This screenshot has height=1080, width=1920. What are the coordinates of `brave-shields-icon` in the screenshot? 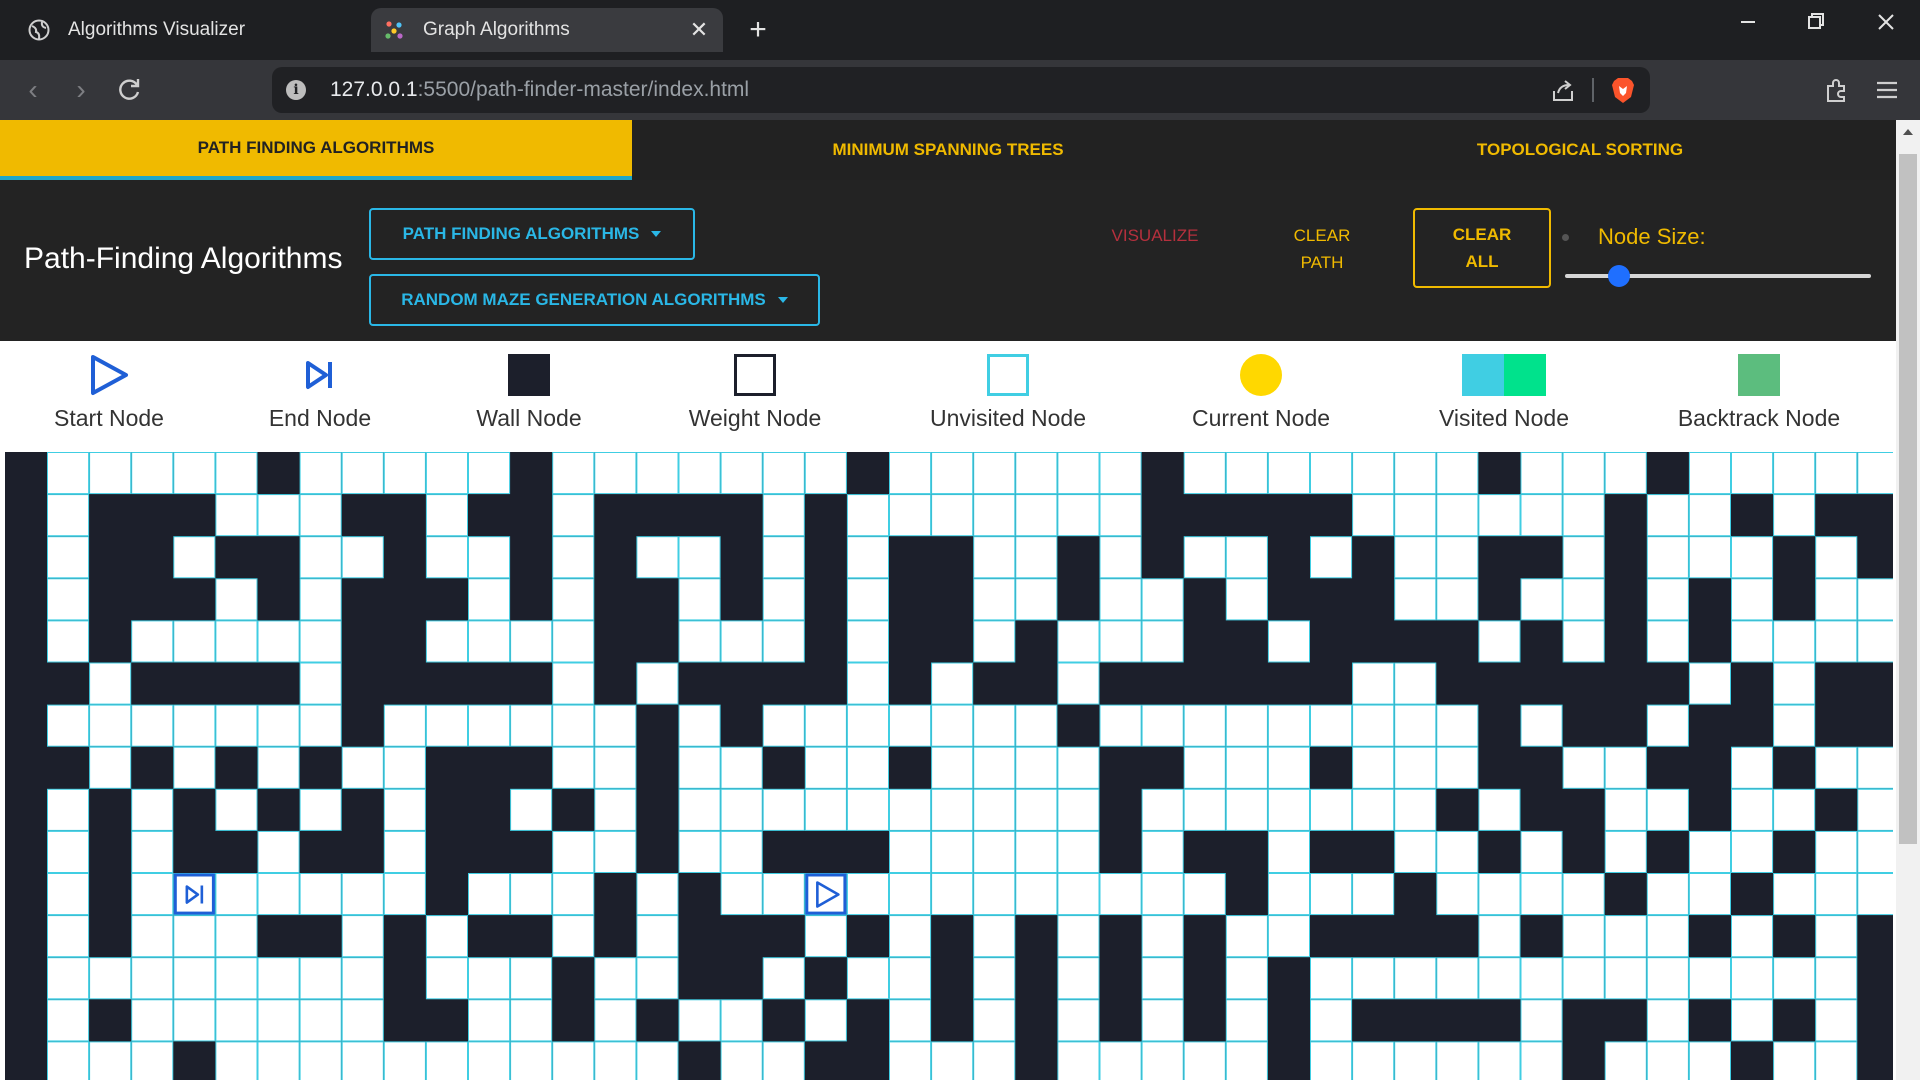 It's located at (1623, 90).